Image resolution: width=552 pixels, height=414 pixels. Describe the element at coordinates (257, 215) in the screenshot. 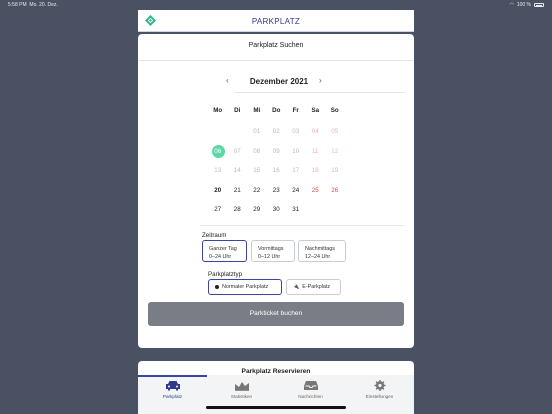

I see `calendar-day: 29` at that location.